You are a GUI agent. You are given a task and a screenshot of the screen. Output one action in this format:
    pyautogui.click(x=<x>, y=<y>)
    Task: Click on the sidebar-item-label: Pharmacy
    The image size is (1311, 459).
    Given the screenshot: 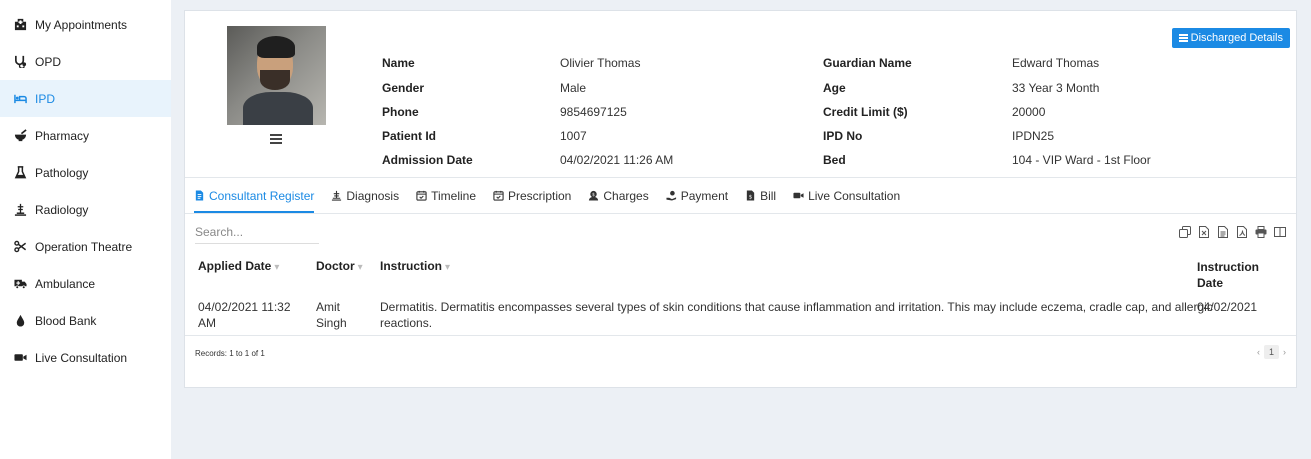 What is the action you would take?
    pyautogui.click(x=62, y=135)
    